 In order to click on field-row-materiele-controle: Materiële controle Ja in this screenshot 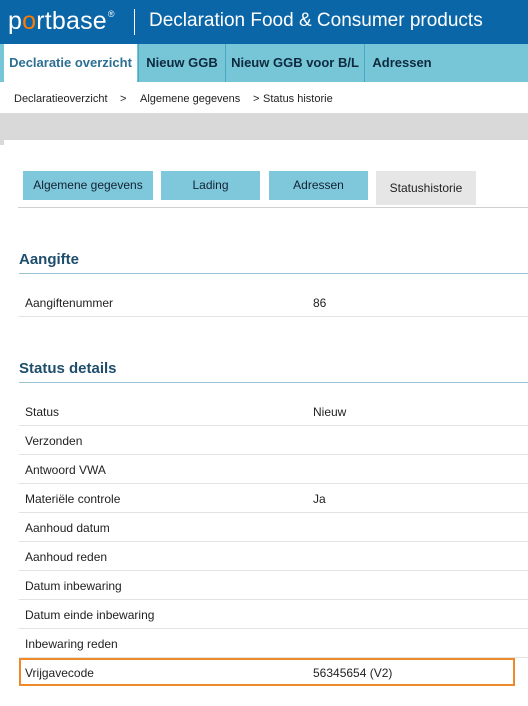, I will do `click(273, 498)`.